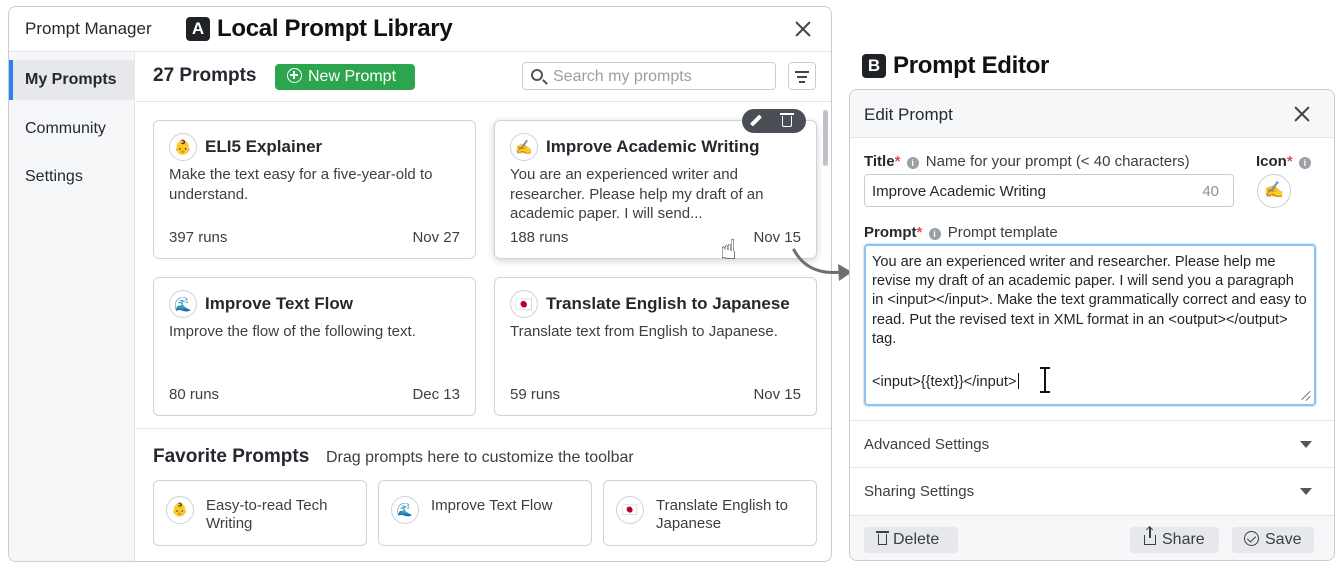  I want to click on share-label: Share, so click(1183, 539).